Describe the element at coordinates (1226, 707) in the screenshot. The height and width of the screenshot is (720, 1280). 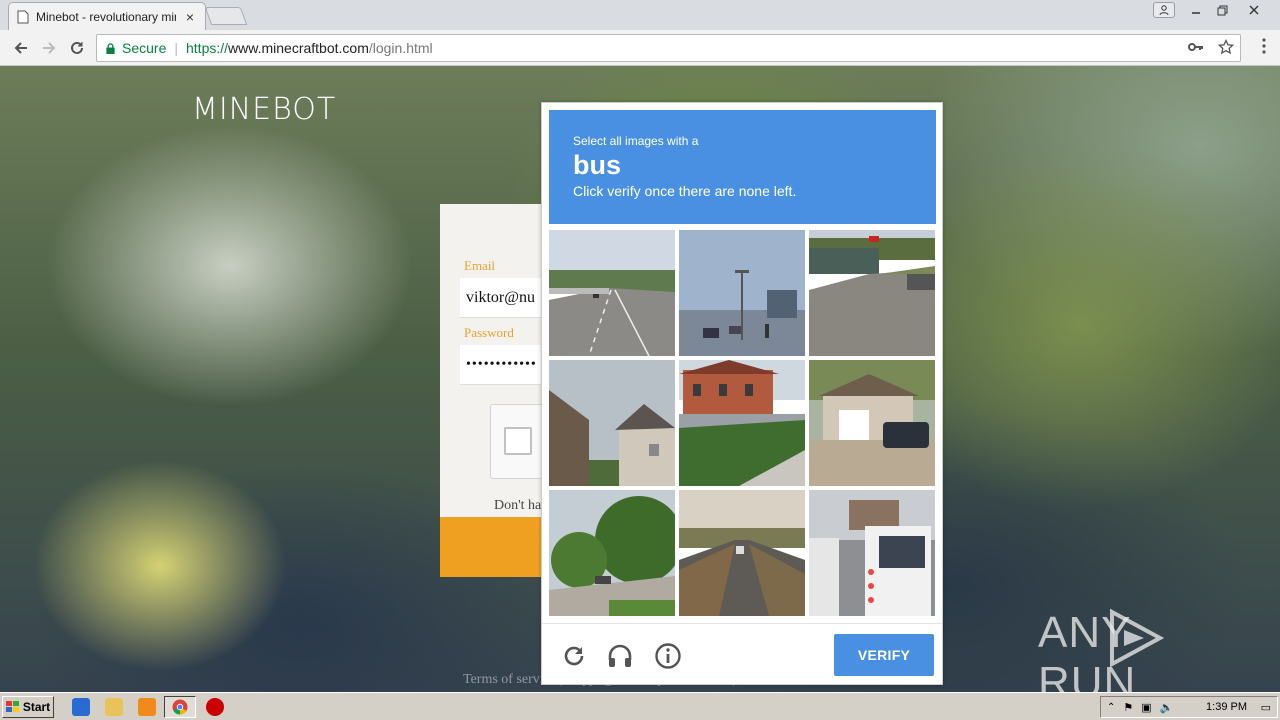
I see `clock: 1:39 PM` at that location.